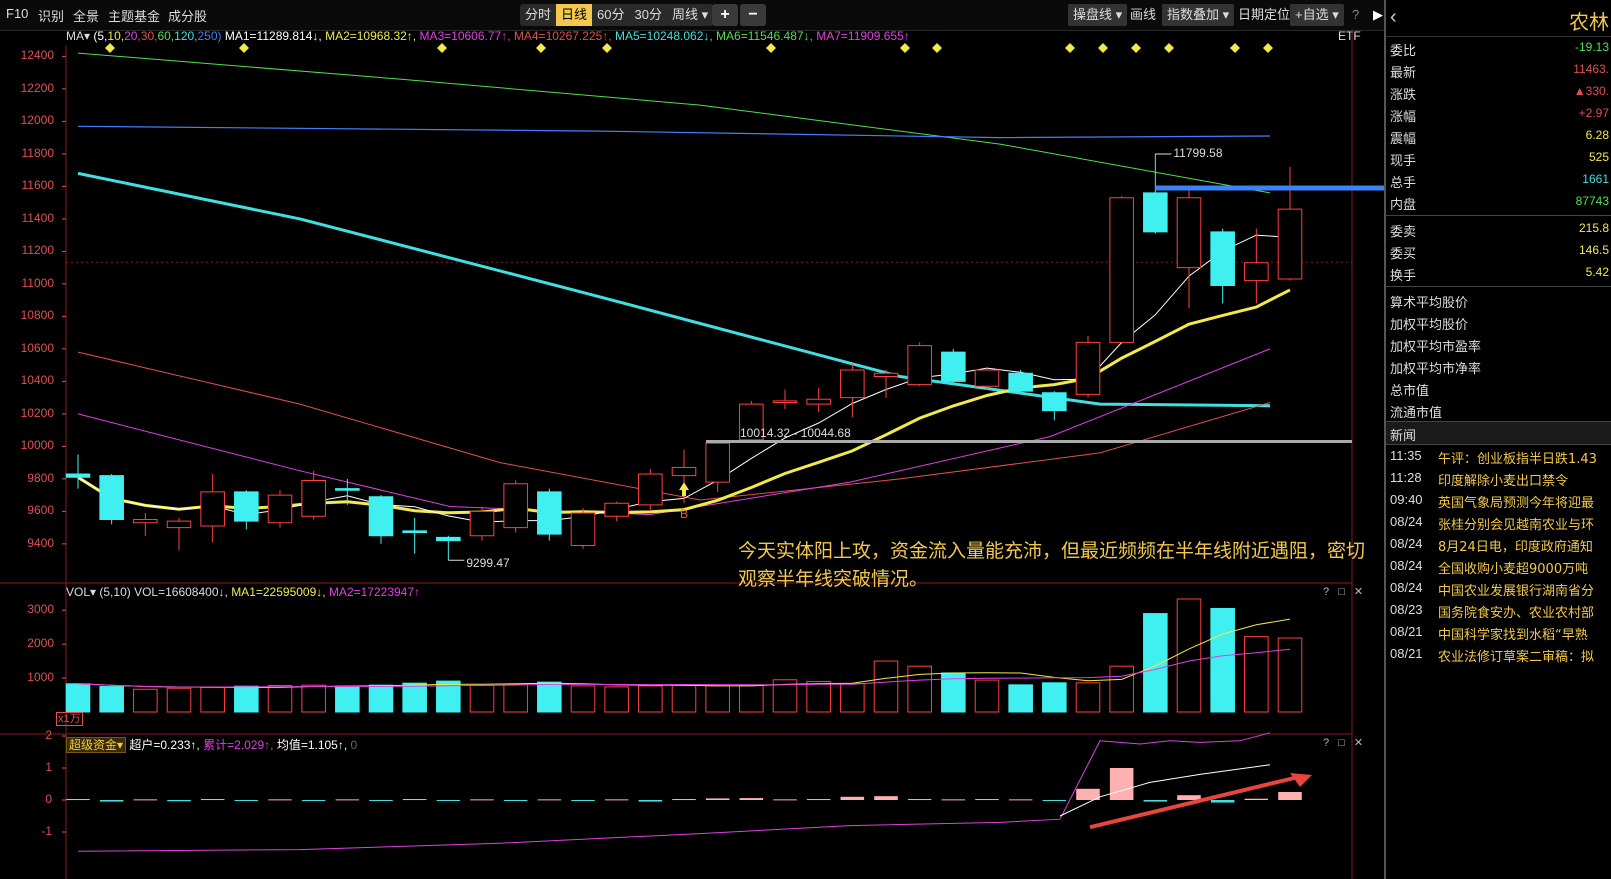 The width and height of the screenshot is (1611, 879). What do you see at coordinates (1403, 51) in the screenshot?
I see `quote-label: 委比` at bounding box center [1403, 51].